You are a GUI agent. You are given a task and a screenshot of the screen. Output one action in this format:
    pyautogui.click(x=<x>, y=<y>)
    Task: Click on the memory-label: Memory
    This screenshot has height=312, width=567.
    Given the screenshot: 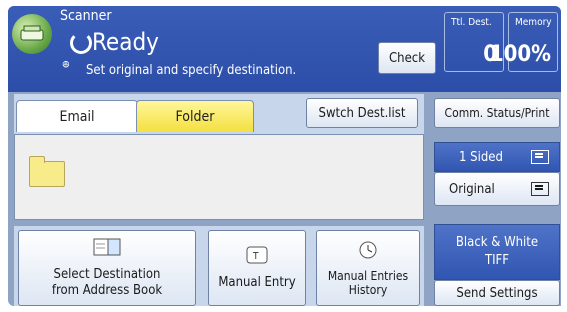 What is the action you would take?
    pyautogui.click(x=533, y=22)
    